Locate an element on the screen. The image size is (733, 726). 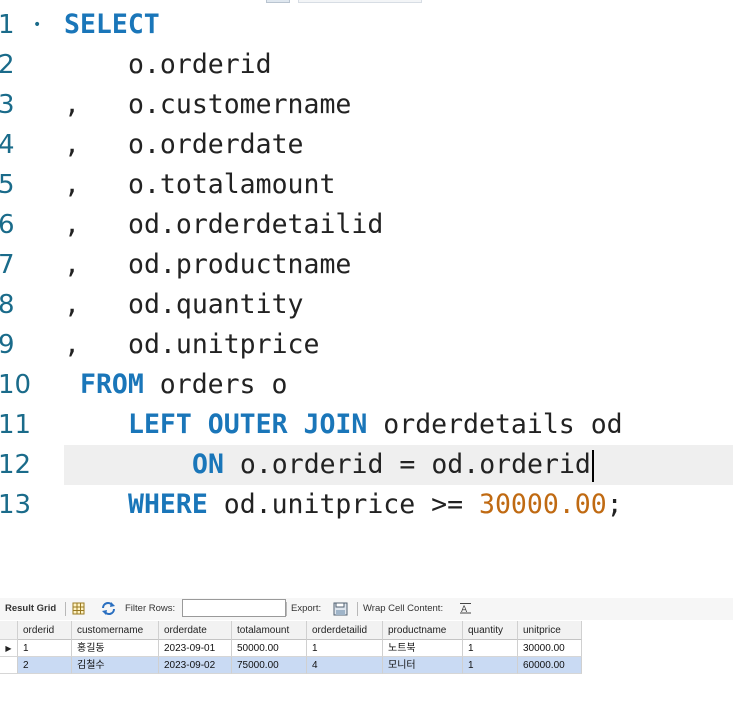
code-line-8: 8, od.quantity is located at coordinates (366, 305).